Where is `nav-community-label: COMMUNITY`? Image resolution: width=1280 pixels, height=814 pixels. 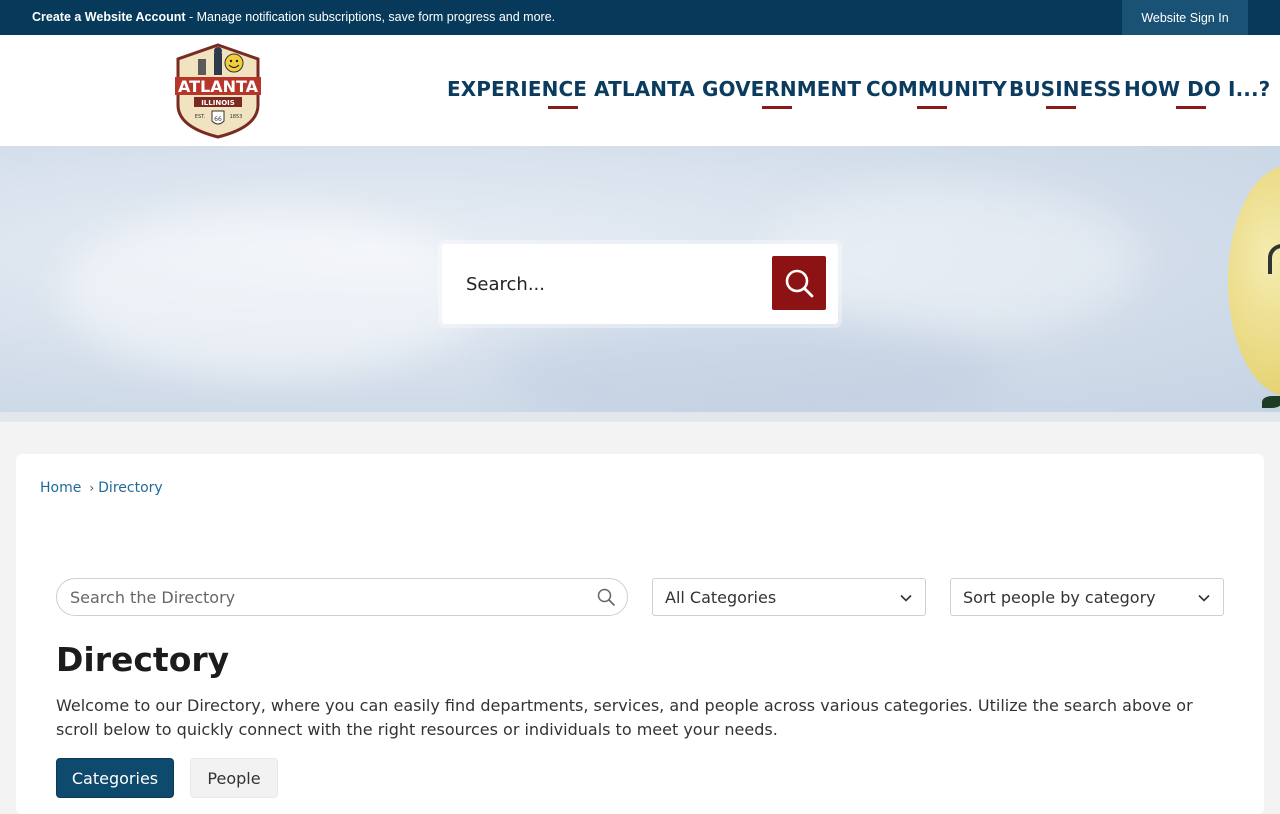
nav-community-label: COMMUNITY is located at coordinates (936, 89).